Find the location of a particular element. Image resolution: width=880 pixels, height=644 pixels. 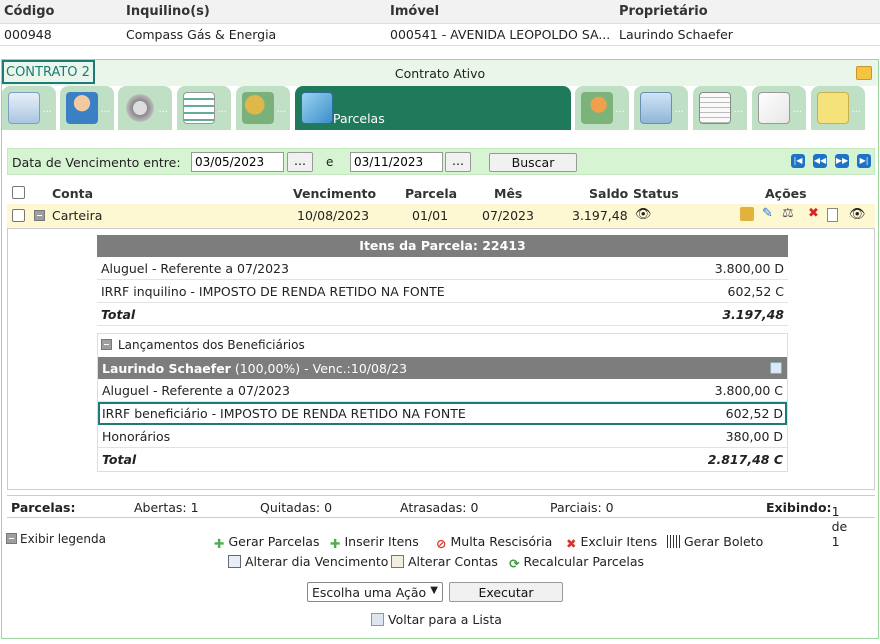

gerar-parcelas-button: ✚ Gerar Parcelas is located at coordinates (266, 542).